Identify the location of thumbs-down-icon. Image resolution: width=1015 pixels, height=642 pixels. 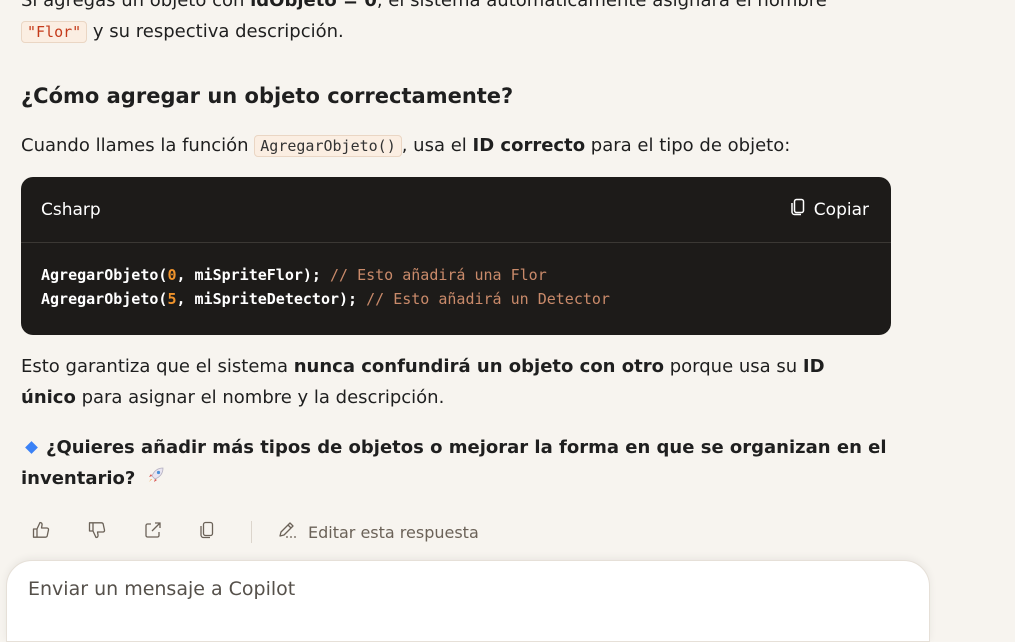
(97, 532).